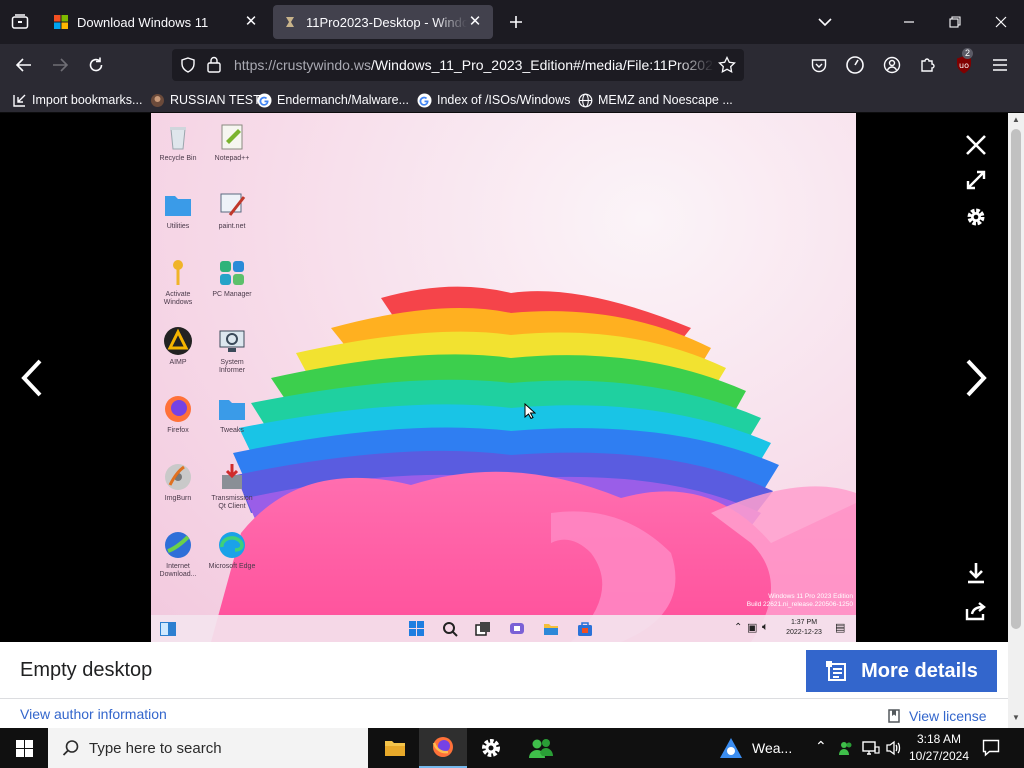 This screenshot has height=768, width=1024. What do you see at coordinates (383, 22) in the screenshot?
I see `tab-11pro2023-desktop: 11Pro2023-Desktop - Windows ✕` at bounding box center [383, 22].